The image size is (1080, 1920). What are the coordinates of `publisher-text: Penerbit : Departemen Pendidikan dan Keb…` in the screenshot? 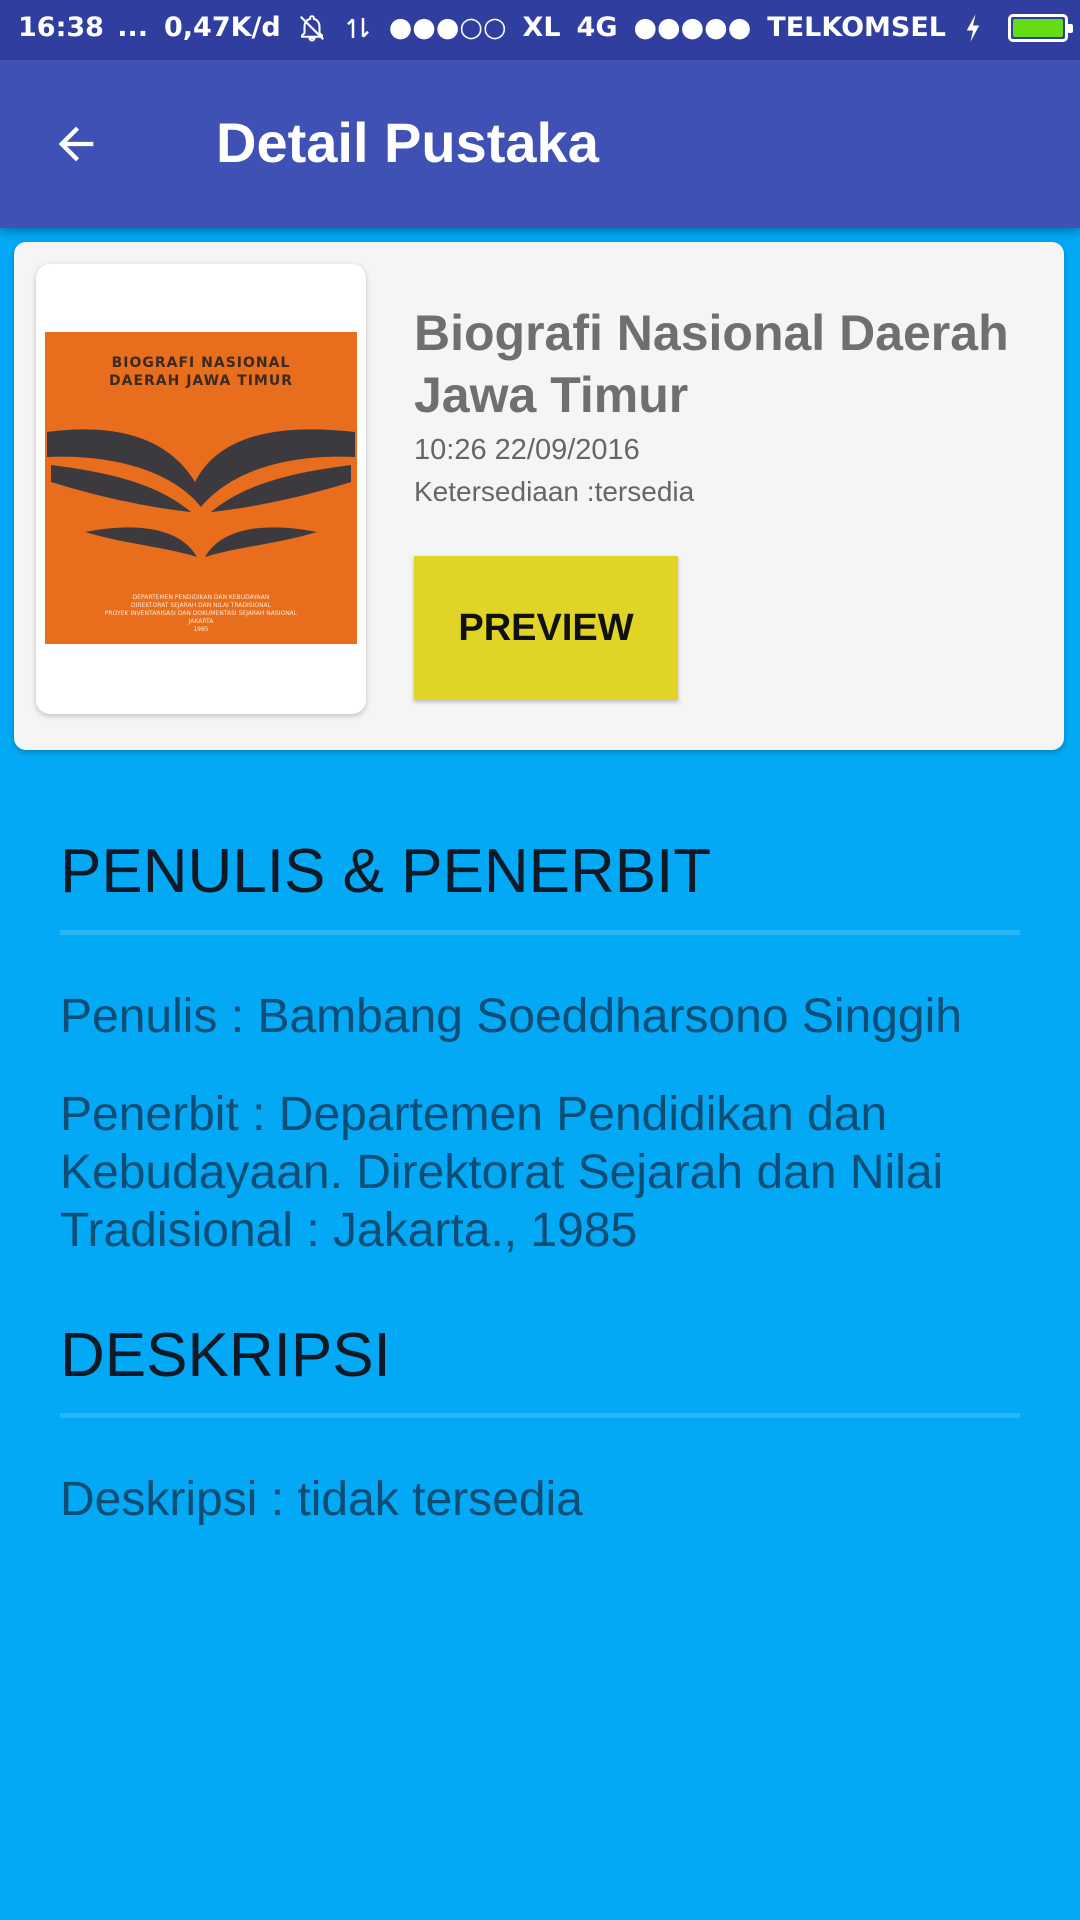 It's located at (502, 1172).